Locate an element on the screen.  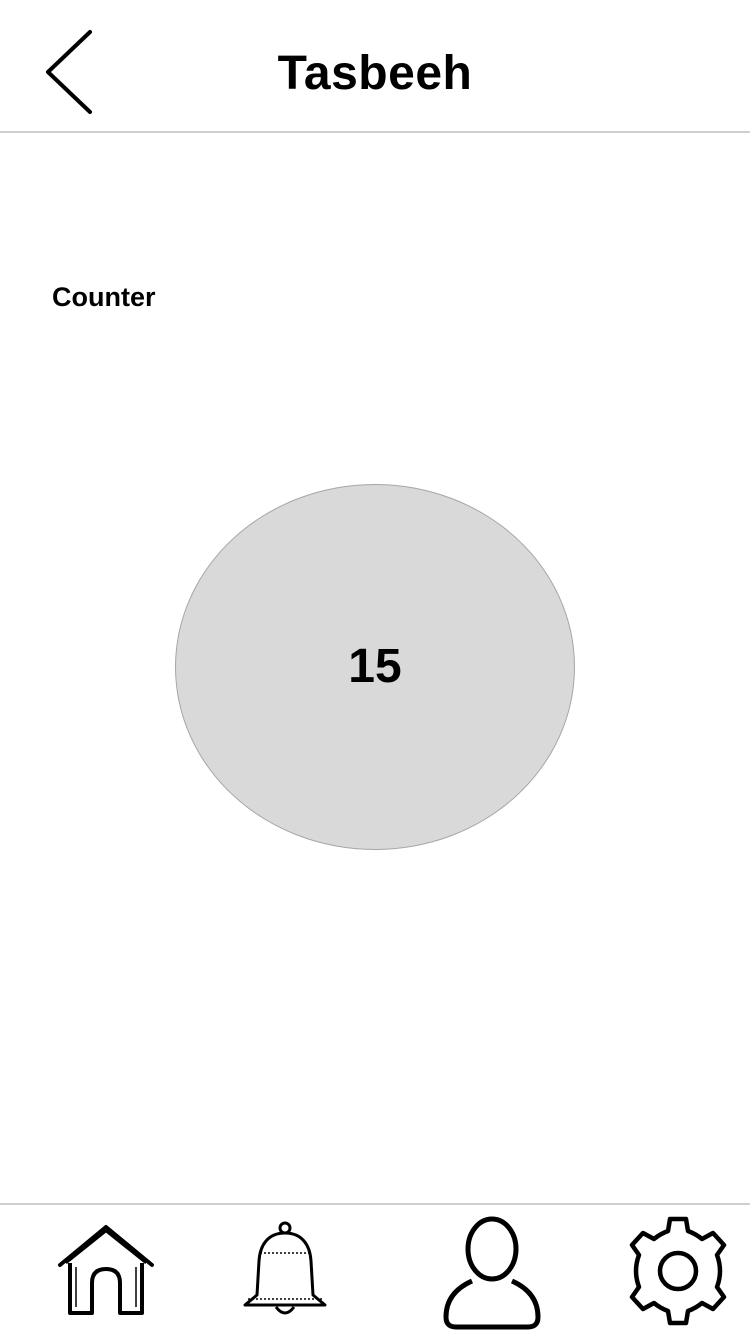
page-title: Tasbeeh is located at coordinates (375, 73).